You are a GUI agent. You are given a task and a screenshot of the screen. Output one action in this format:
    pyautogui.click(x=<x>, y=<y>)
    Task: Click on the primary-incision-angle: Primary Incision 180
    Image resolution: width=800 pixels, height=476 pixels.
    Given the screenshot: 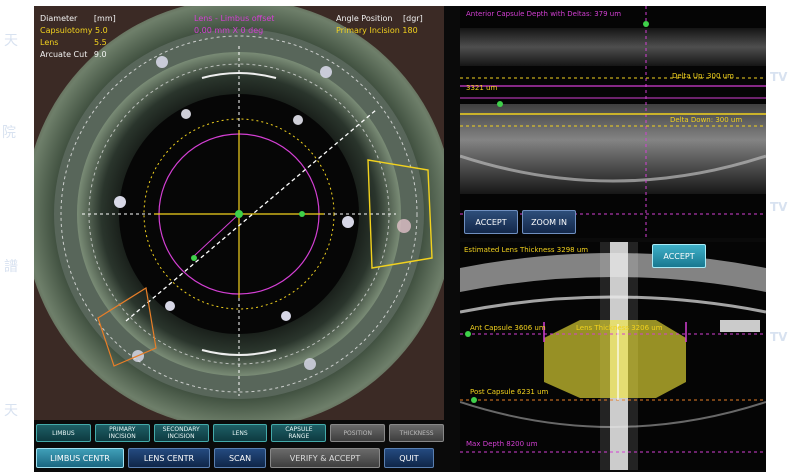 What is the action you would take?
    pyautogui.click(x=377, y=30)
    